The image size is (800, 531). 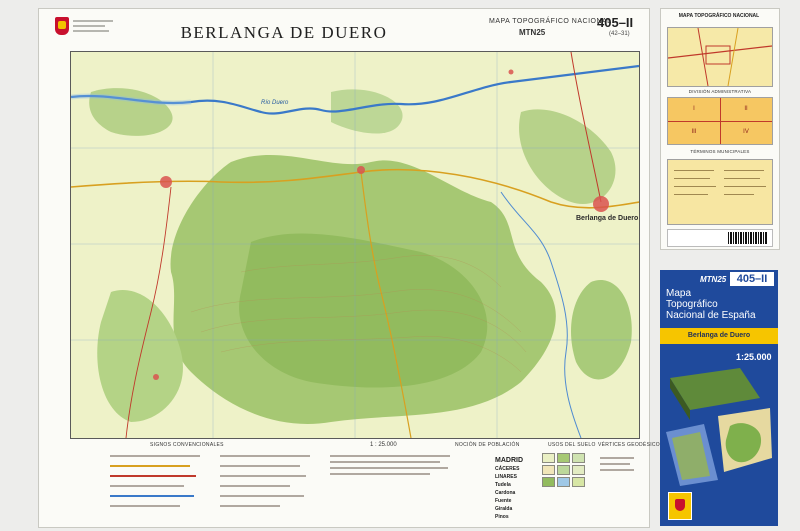 What do you see at coordinates (713, 279) in the screenshot?
I see `cover-series-code: MTN25` at bounding box center [713, 279].